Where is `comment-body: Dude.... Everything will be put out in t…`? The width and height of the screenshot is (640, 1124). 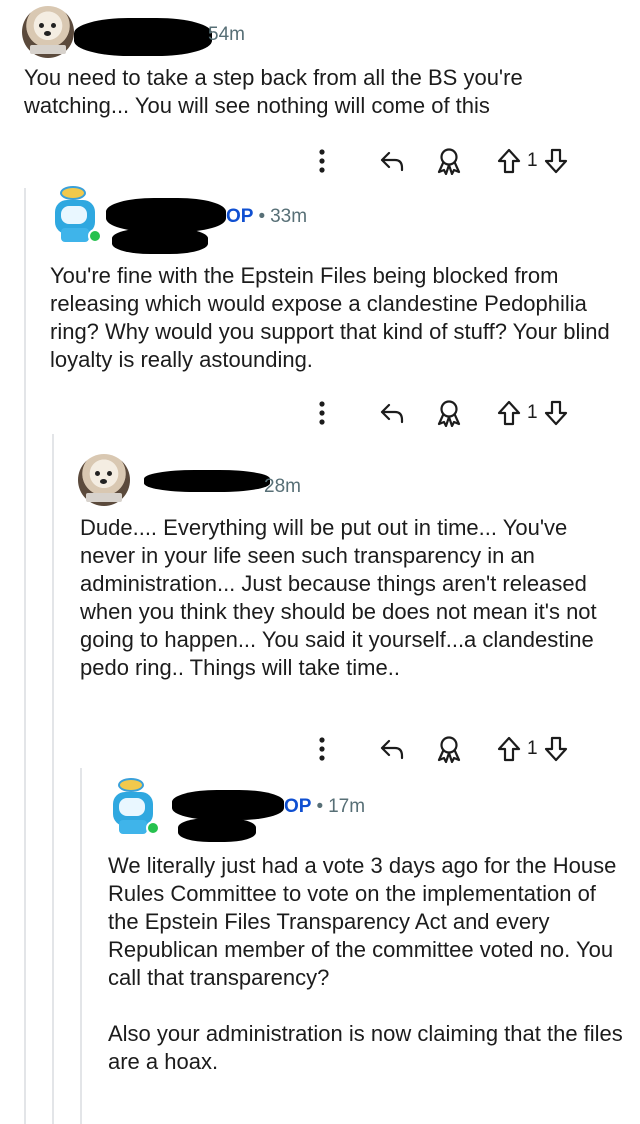
comment-body: Dude.... Everything will be put out in t… is located at coordinates (350, 598).